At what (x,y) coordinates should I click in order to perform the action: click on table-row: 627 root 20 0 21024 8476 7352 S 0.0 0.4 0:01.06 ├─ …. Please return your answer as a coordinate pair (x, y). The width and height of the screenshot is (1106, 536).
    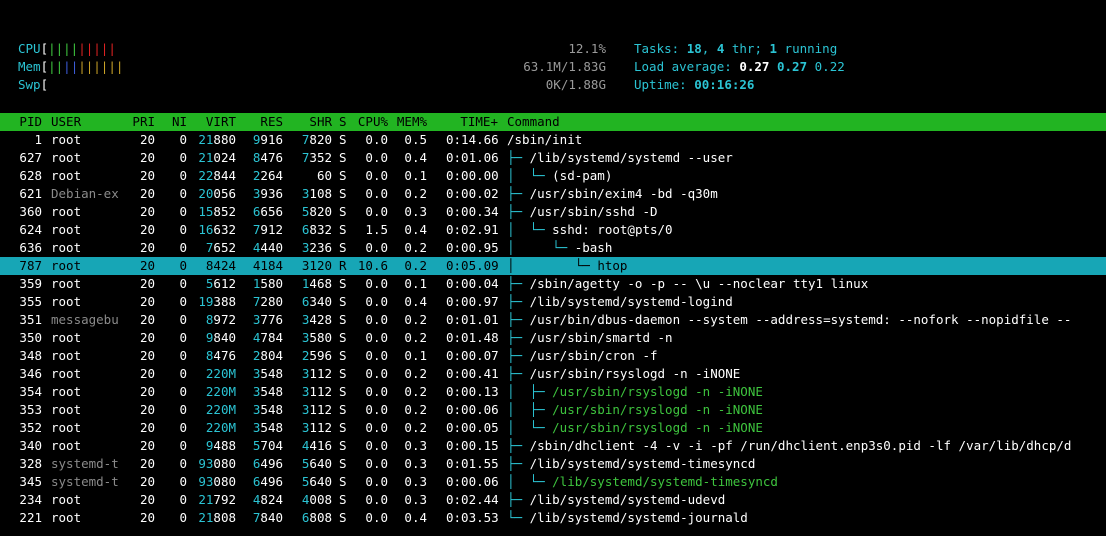
    Looking at the image, I should click on (553, 158).